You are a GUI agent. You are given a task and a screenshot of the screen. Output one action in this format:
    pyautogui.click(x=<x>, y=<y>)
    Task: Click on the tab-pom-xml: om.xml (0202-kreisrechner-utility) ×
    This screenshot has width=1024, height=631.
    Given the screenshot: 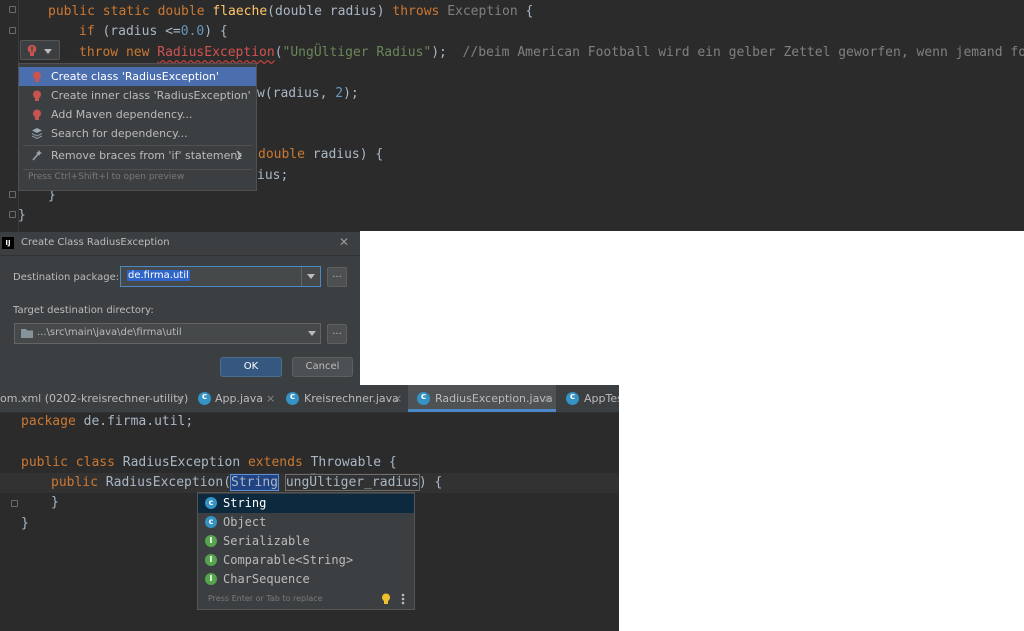 What is the action you would take?
    pyautogui.click(x=95, y=398)
    